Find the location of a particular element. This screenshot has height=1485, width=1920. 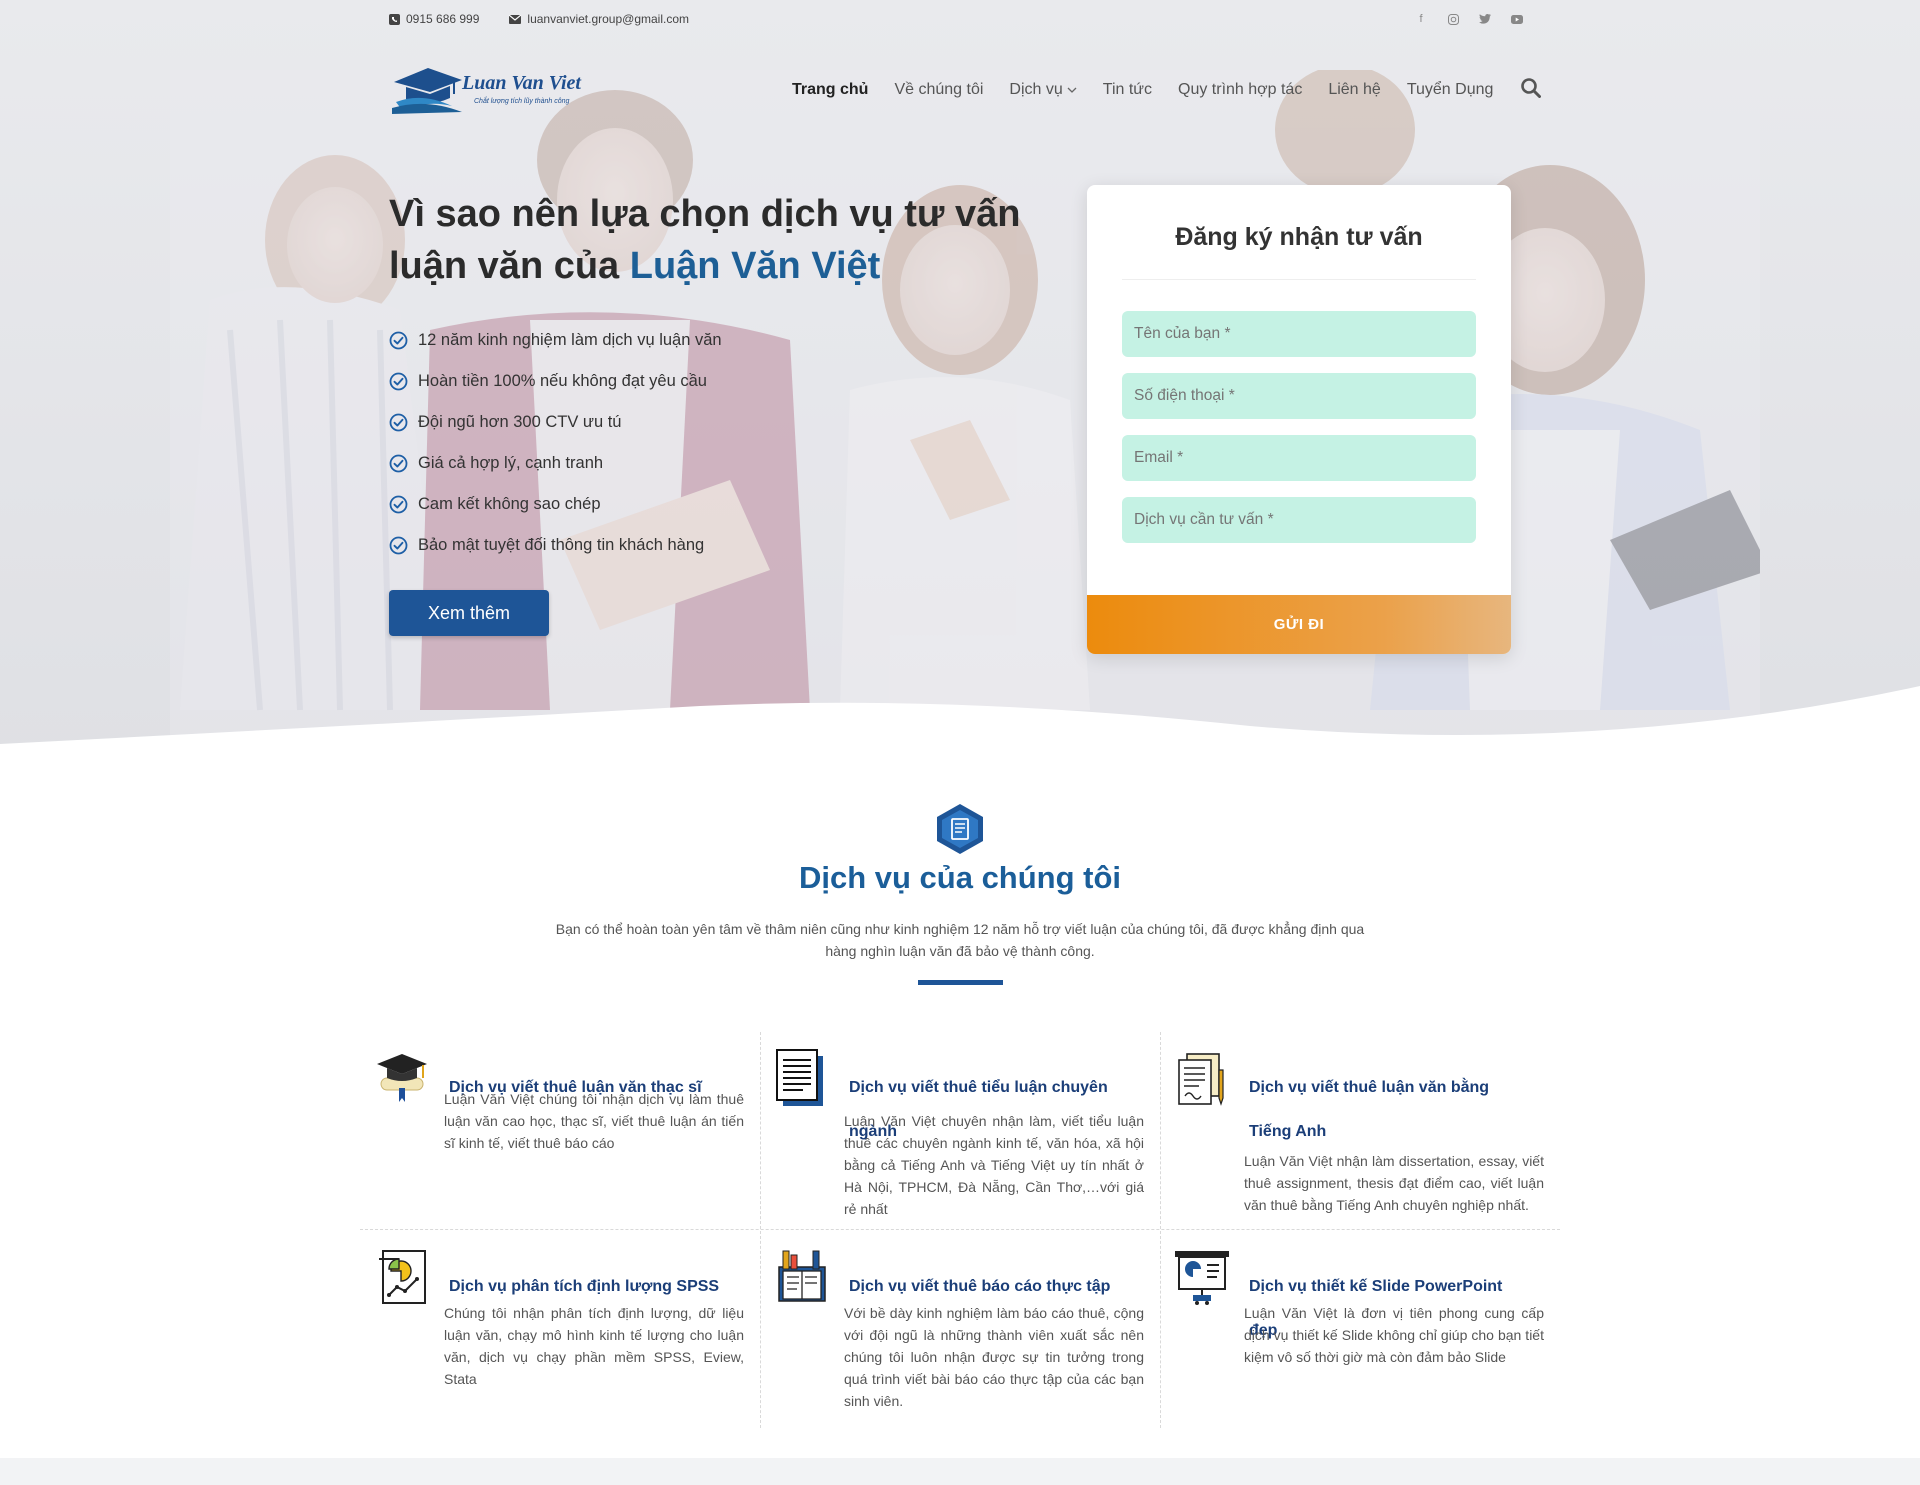

name-input is located at coordinates (1299, 334).